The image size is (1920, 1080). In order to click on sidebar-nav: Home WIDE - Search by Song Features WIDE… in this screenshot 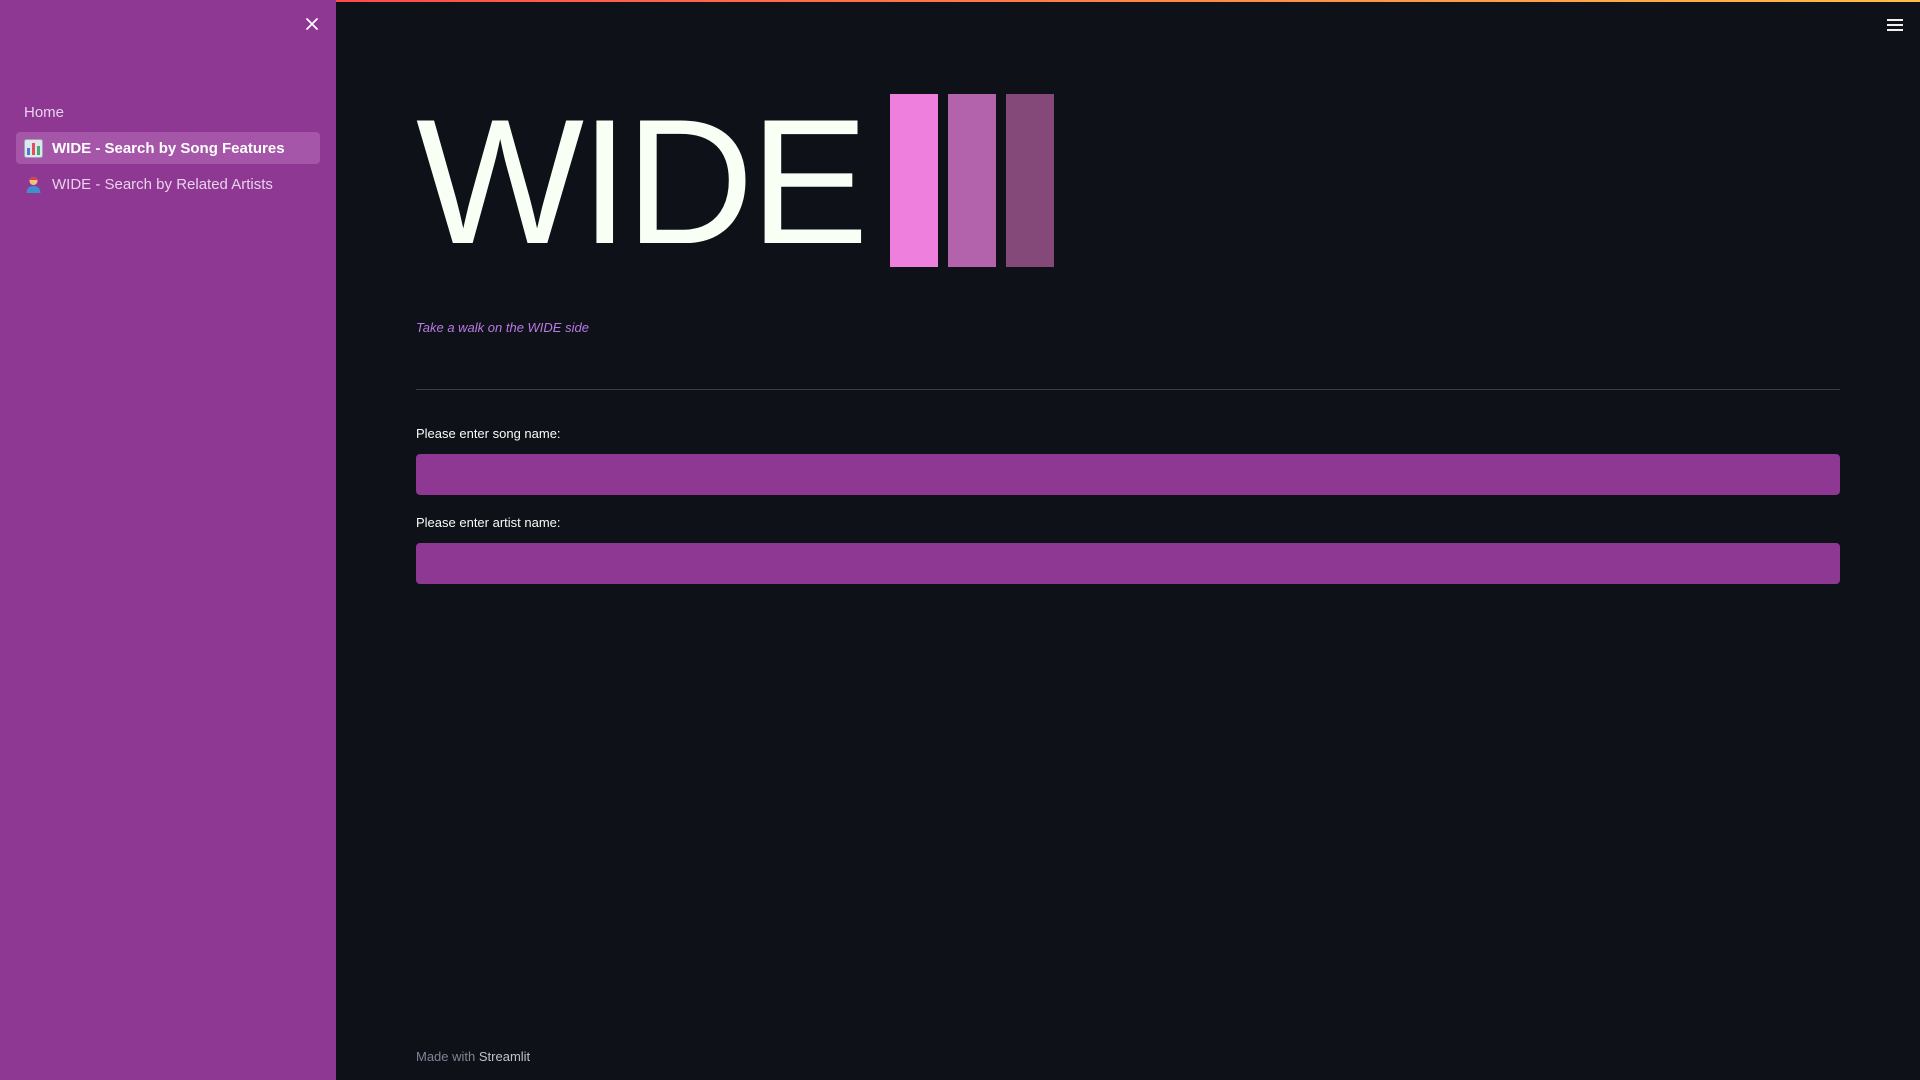, I will do `click(168, 150)`.